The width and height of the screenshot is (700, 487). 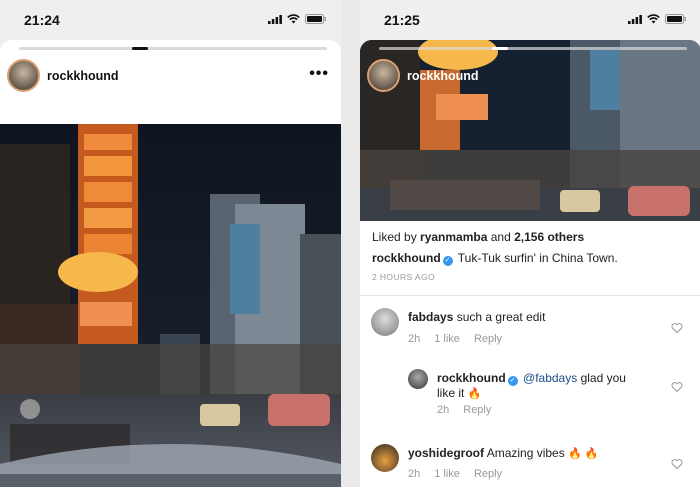 What do you see at coordinates (170, 77) in the screenshot?
I see `post-header: rockkhound •••` at bounding box center [170, 77].